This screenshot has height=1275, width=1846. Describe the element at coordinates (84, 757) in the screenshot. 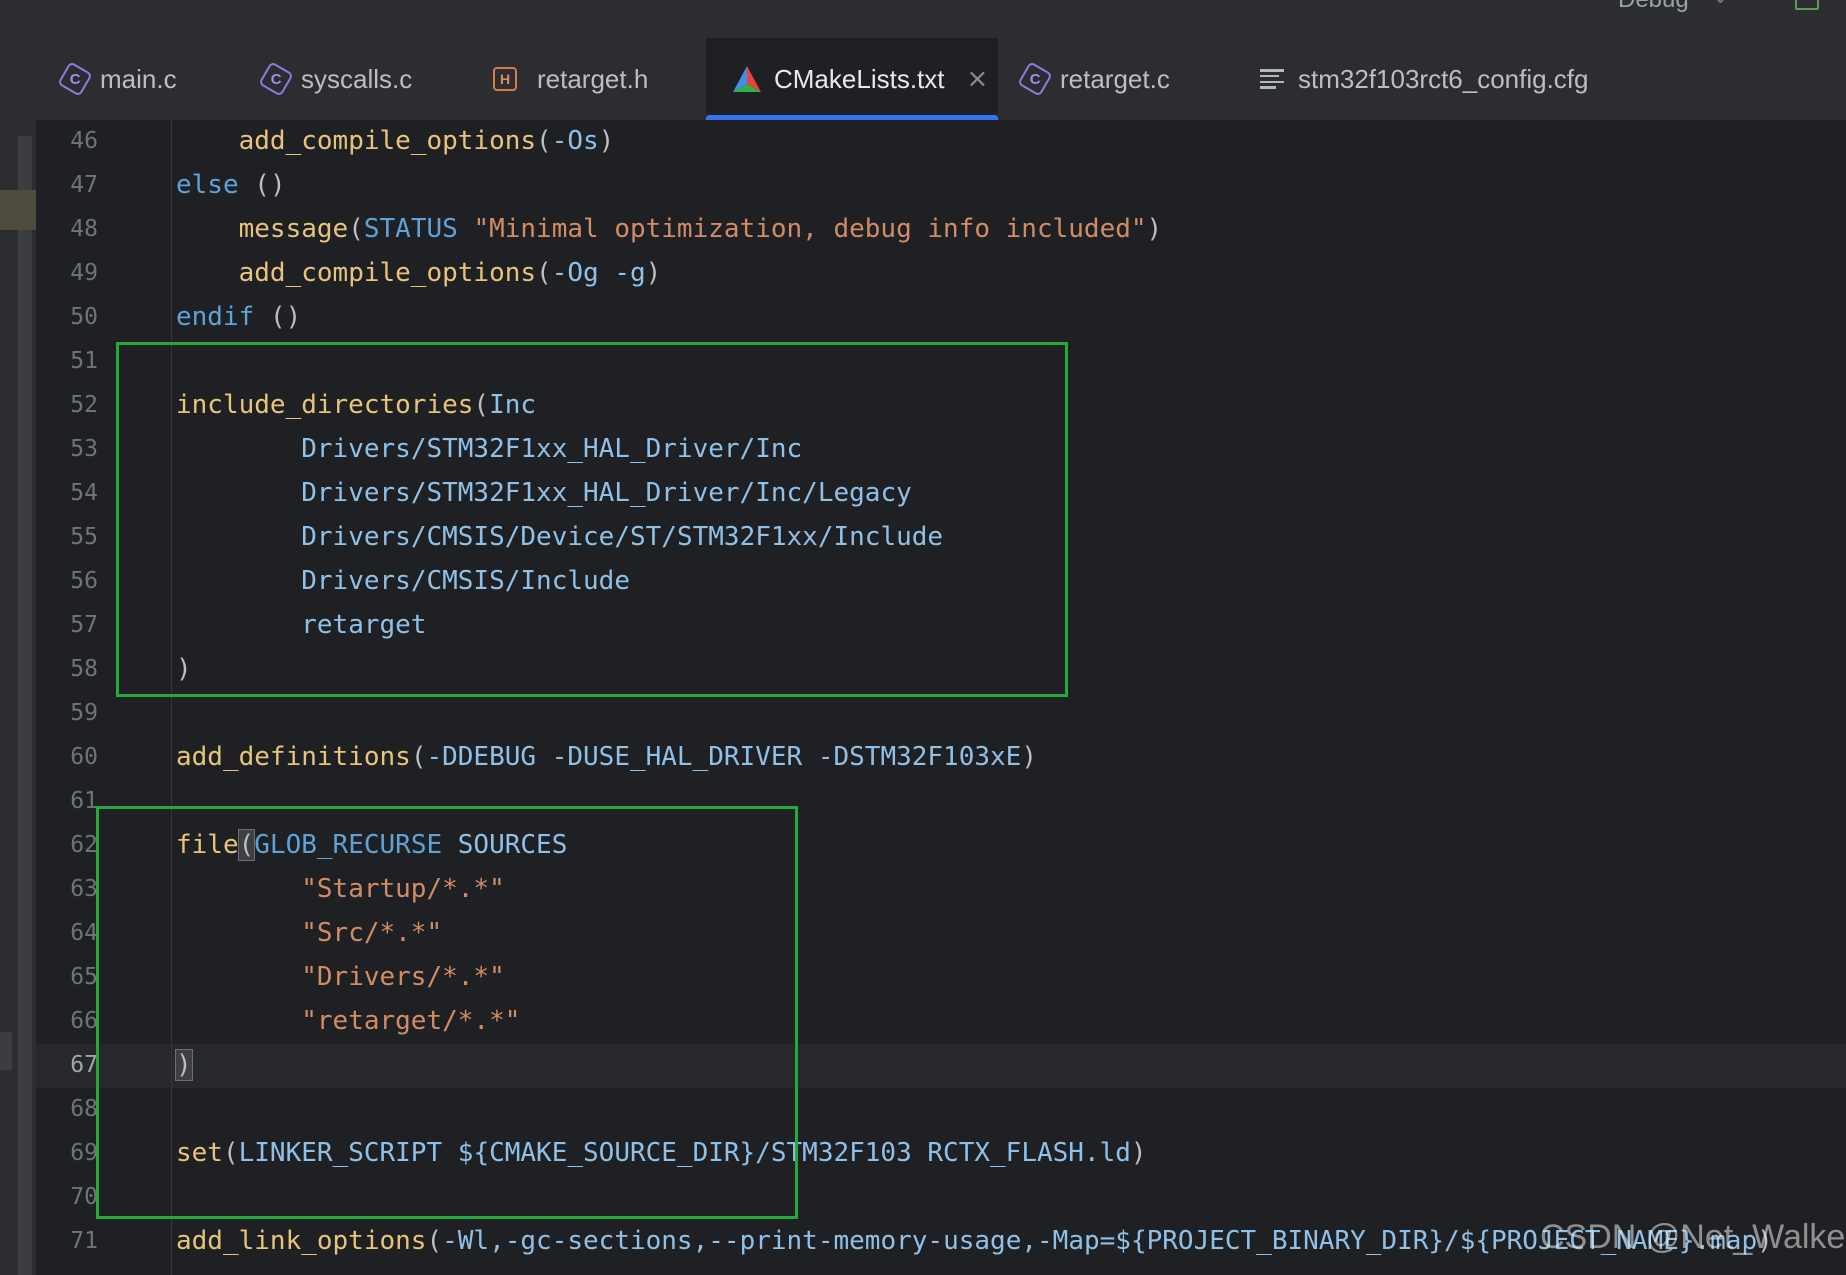

I see `line-number: 60` at that location.